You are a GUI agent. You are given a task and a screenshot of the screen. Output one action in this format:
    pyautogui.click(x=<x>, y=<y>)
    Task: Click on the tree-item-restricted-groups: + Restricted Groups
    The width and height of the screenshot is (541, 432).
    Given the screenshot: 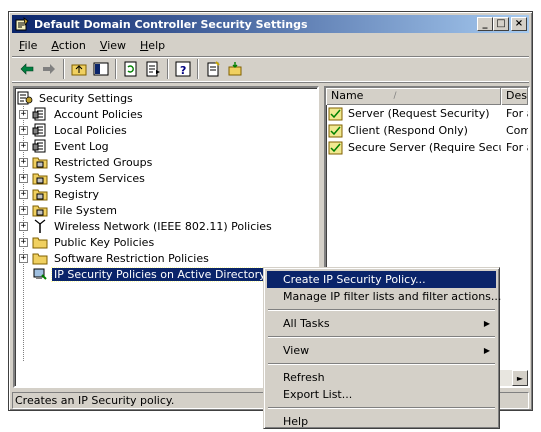 What is the action you would take?
    pyautogui.click(x=166, y=162)
    